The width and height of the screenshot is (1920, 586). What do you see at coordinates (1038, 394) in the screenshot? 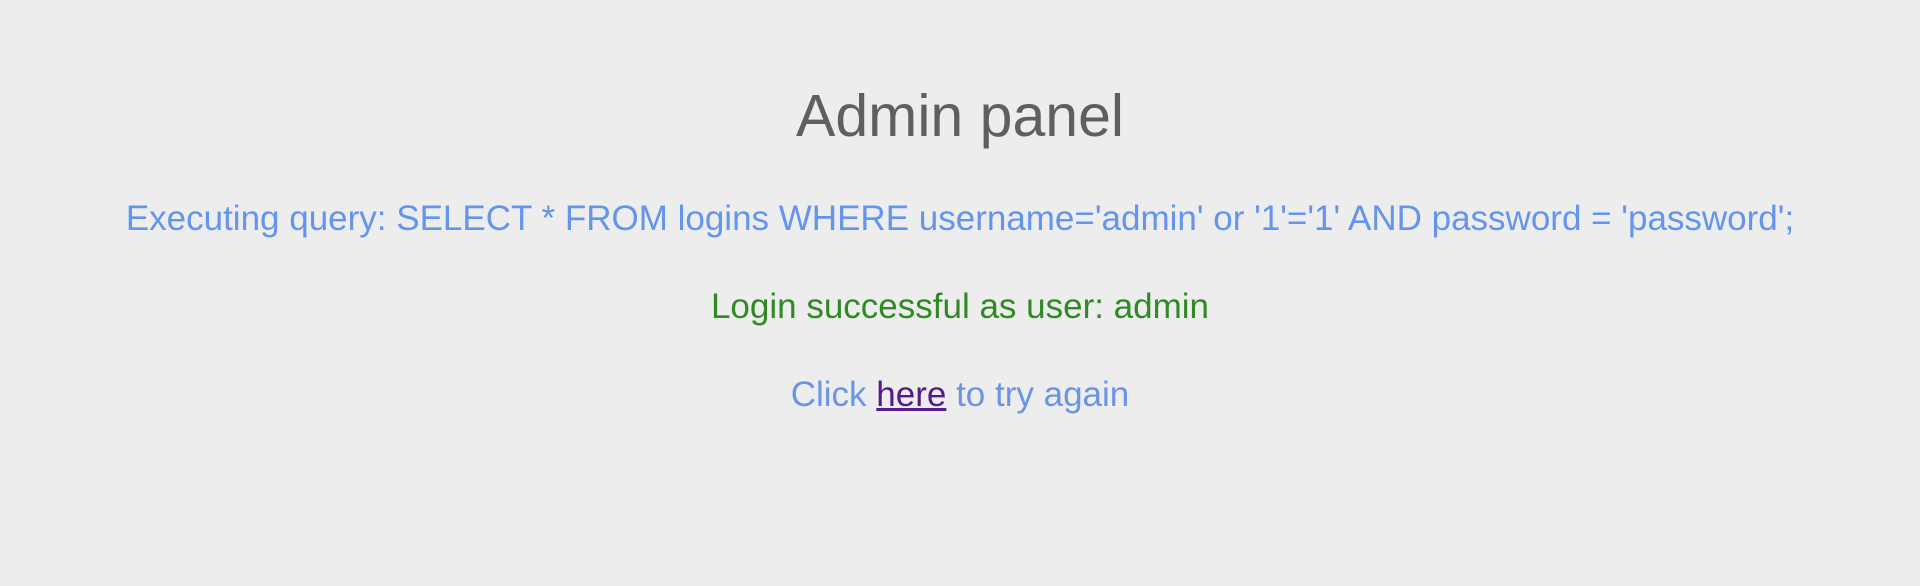
I see `retry-suffix: to try again` at bounding box center [1038, 394].